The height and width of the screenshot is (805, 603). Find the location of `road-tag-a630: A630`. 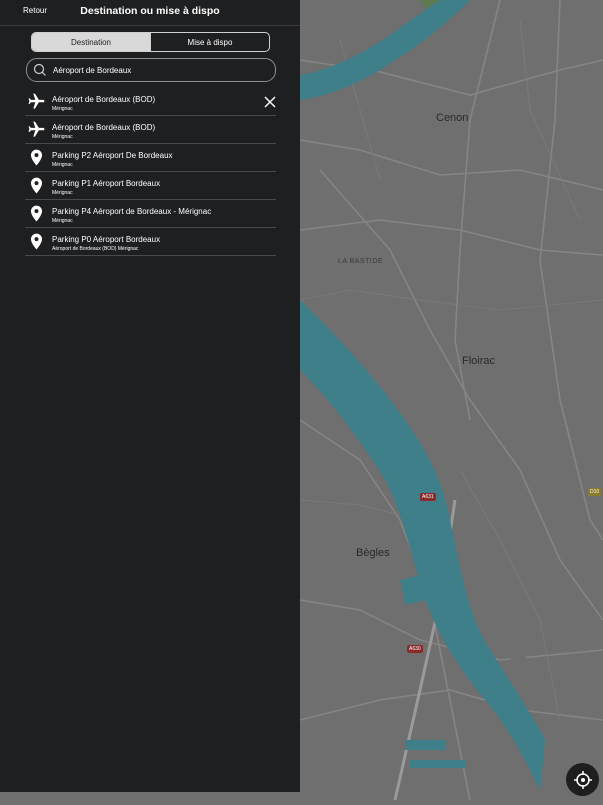

road-tag-a630: A630 is located at coordinates (415, 649).